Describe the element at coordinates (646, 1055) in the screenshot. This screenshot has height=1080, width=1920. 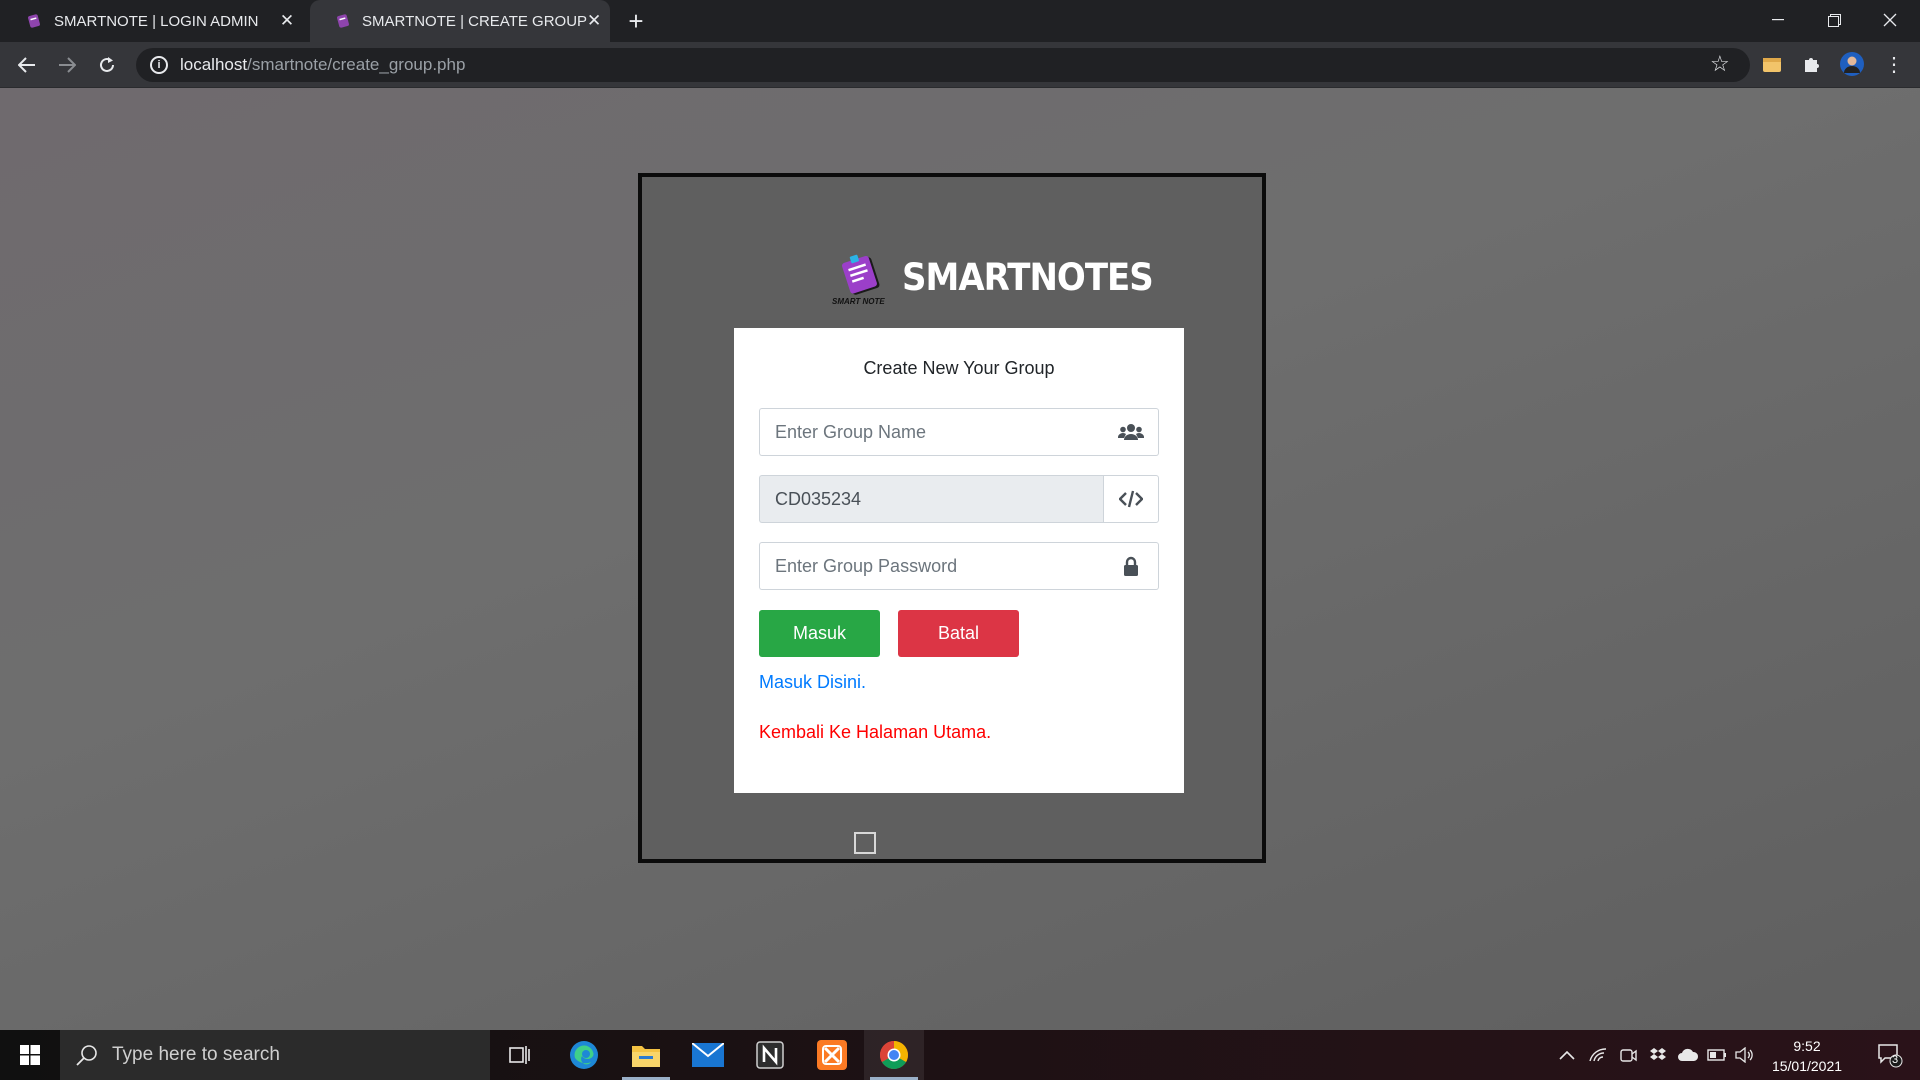
I see `file-explorer-icon` at that location.